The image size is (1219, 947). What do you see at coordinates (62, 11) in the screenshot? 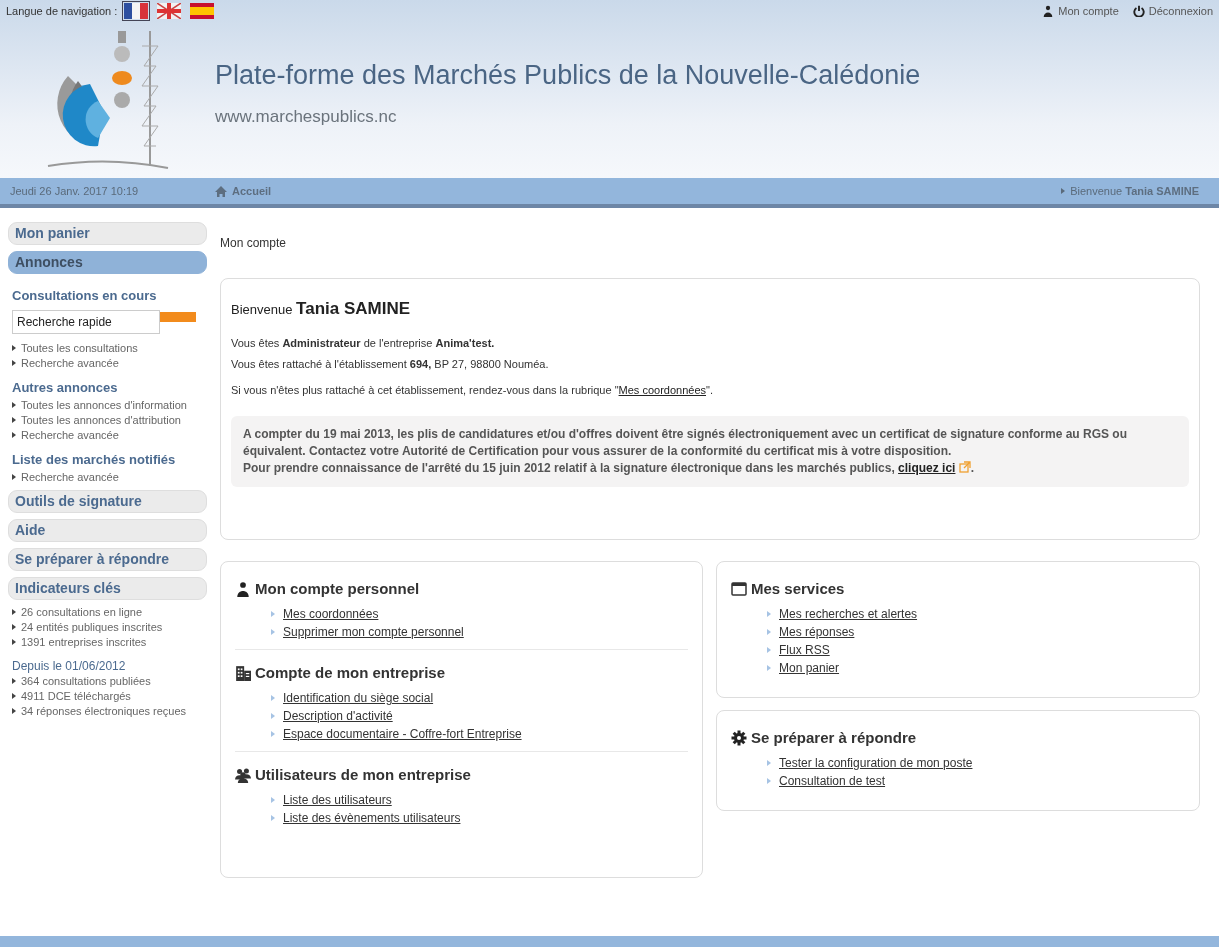
I see `language-label: Langue de navigation :` at bounding box center [62, 11].